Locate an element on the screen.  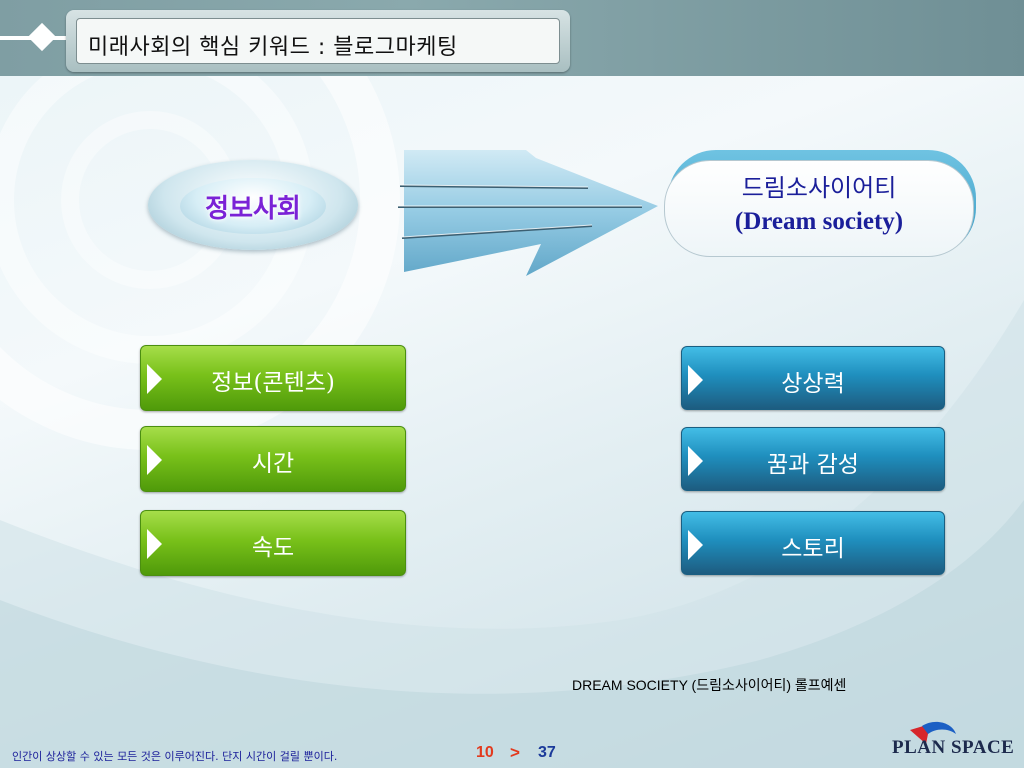
button-label: 꿈과 감성 is located at coordinates (813, 465).